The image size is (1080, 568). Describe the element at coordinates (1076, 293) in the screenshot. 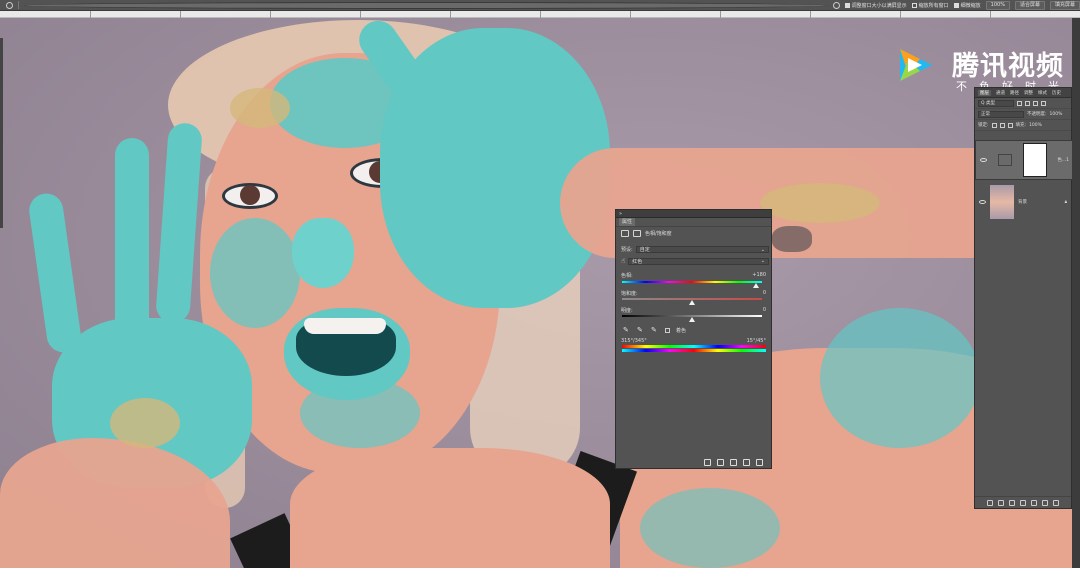

I see `right-dock-edge` at that location.